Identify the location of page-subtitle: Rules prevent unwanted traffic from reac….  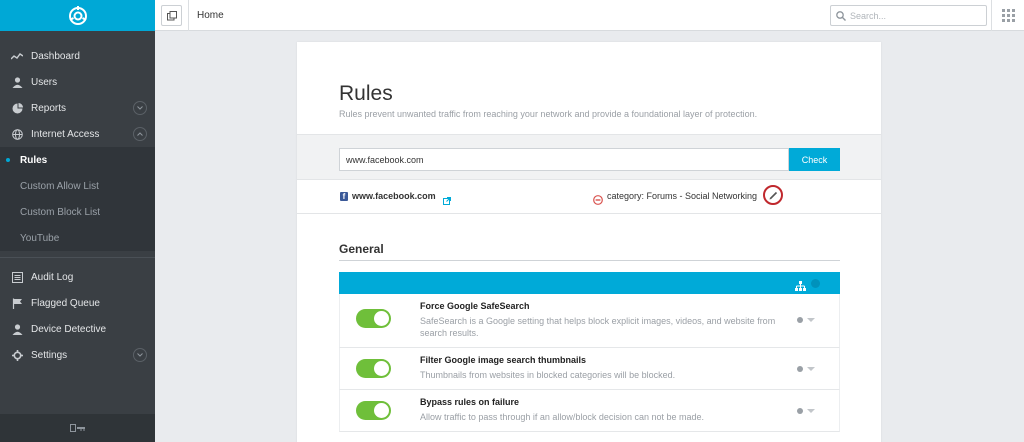
(548, 114).